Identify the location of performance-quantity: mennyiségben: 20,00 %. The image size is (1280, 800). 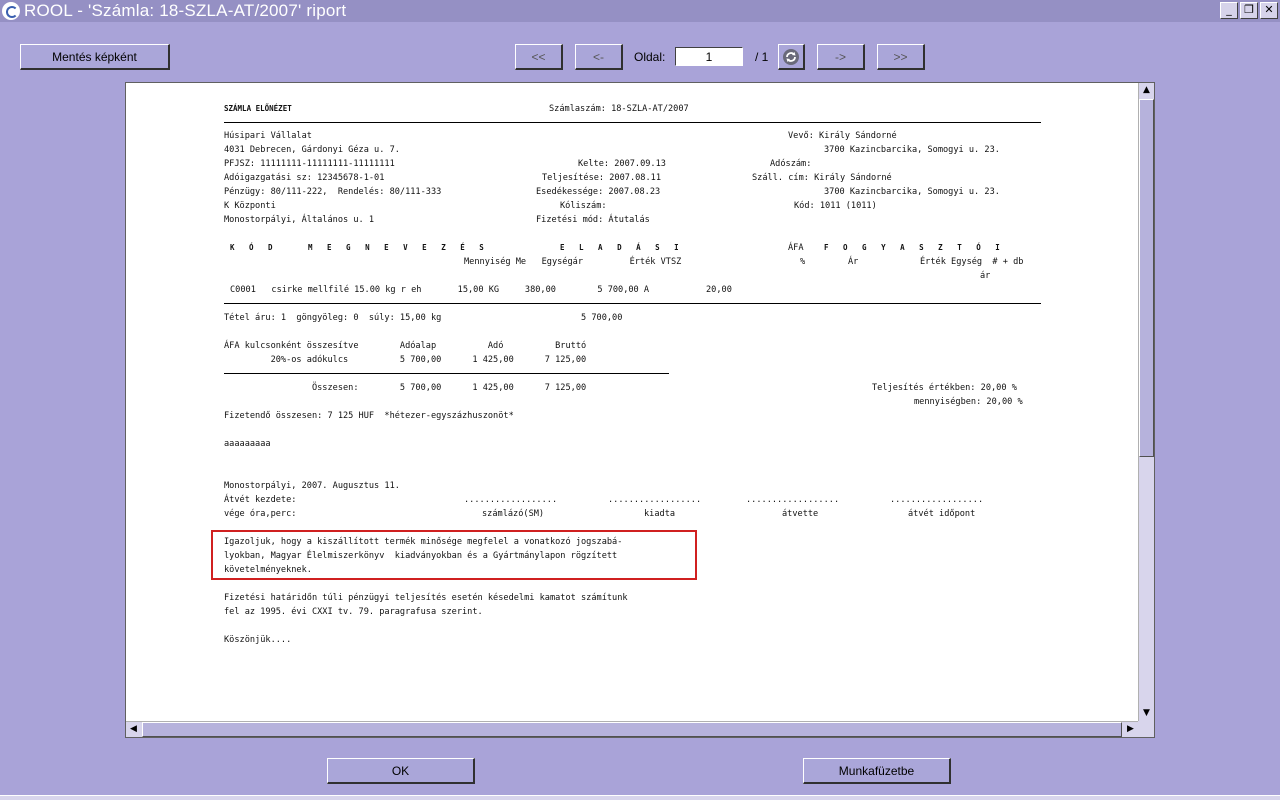
(968, 402).